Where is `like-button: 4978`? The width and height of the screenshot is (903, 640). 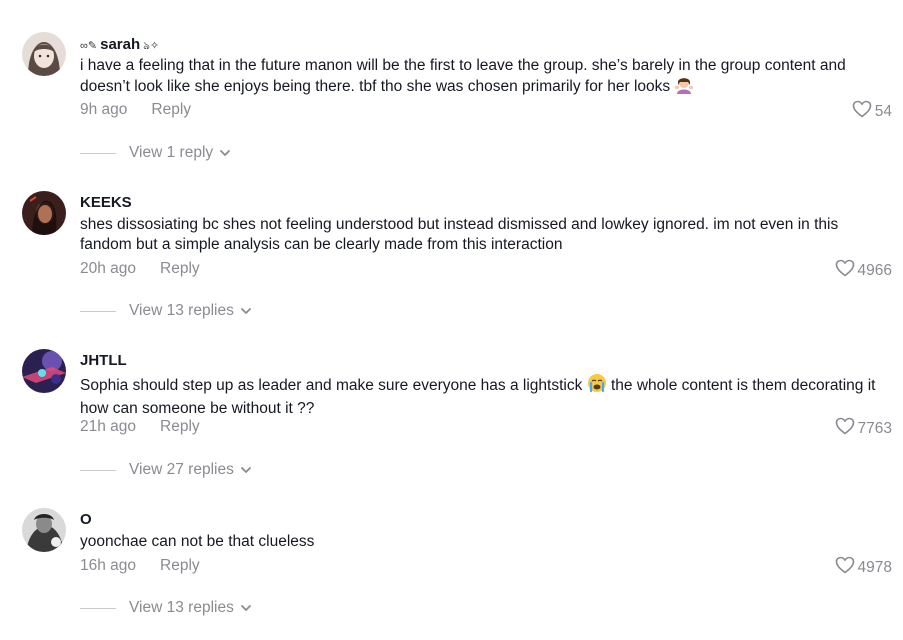 like-button: 4978 is located at coordinates (863, 568).